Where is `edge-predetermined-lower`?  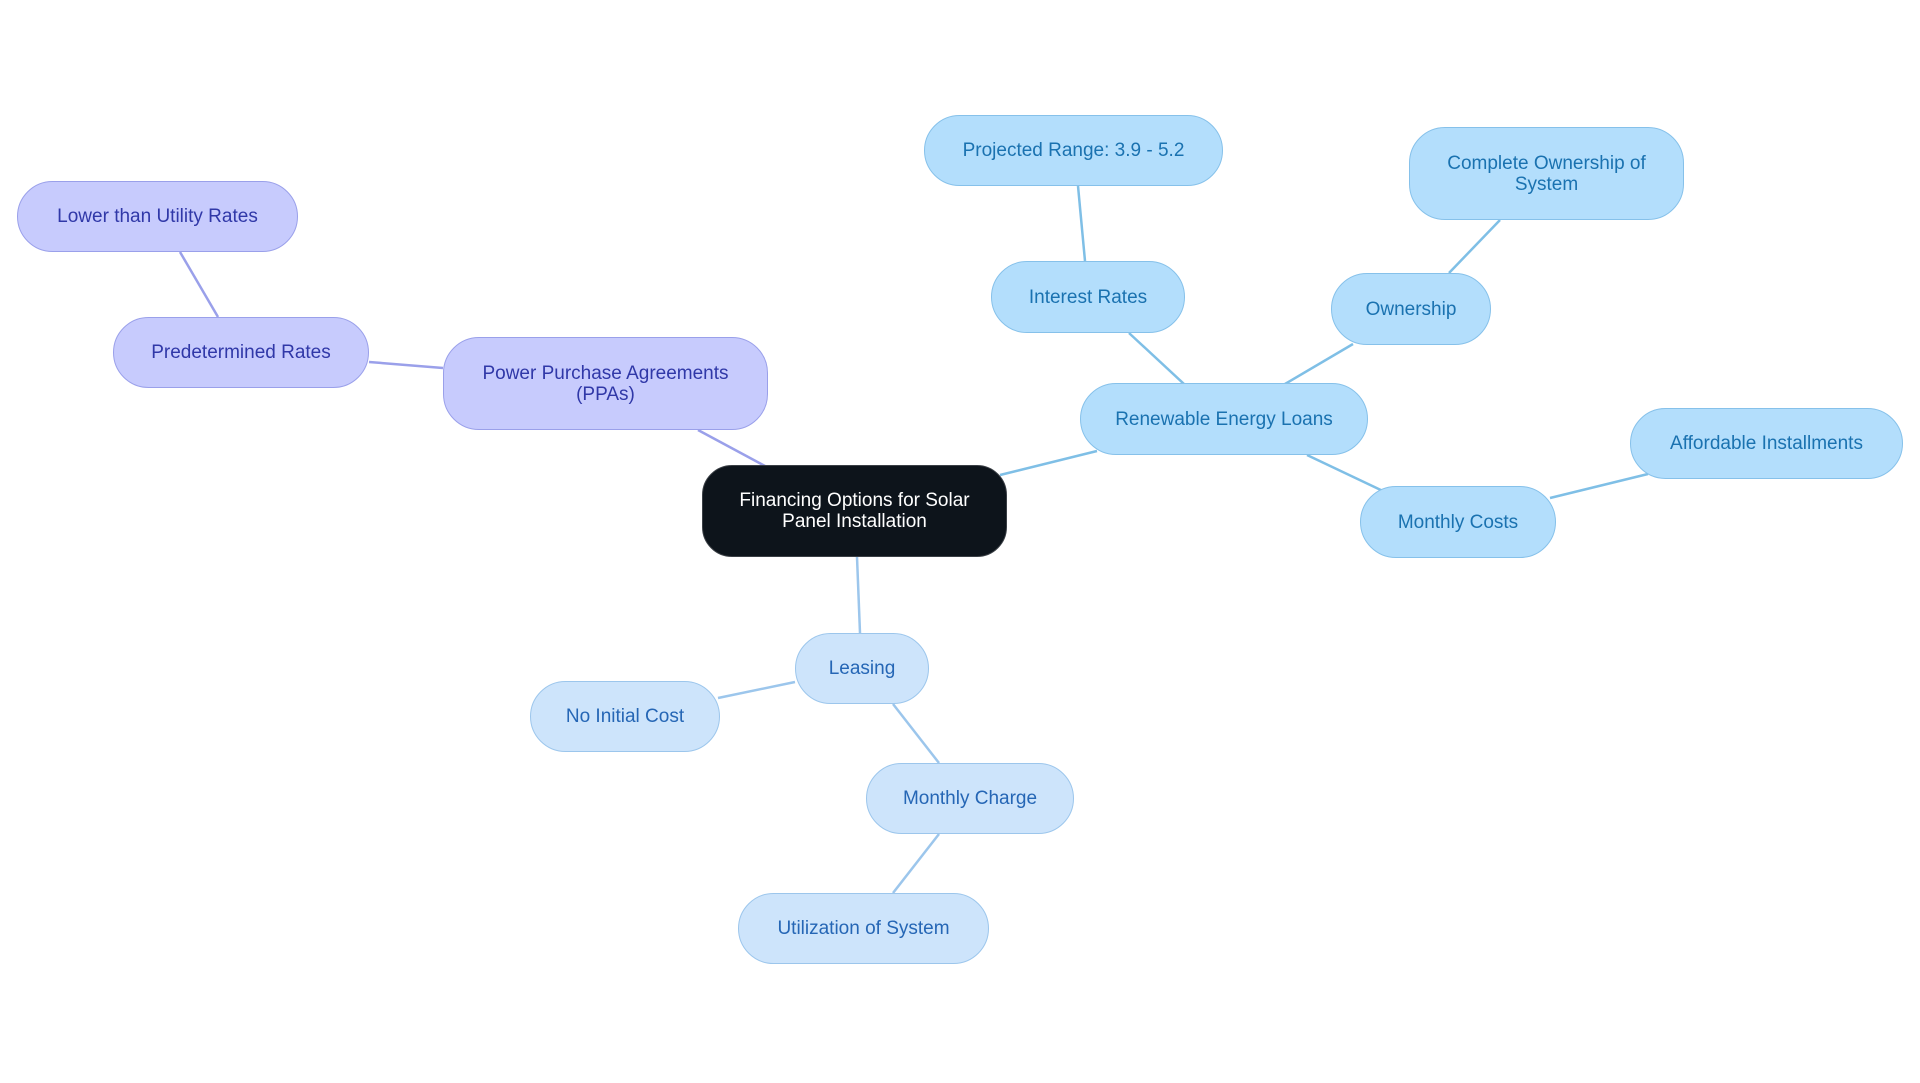
edge-predetermined-lower is located at coordinates (199, 284).